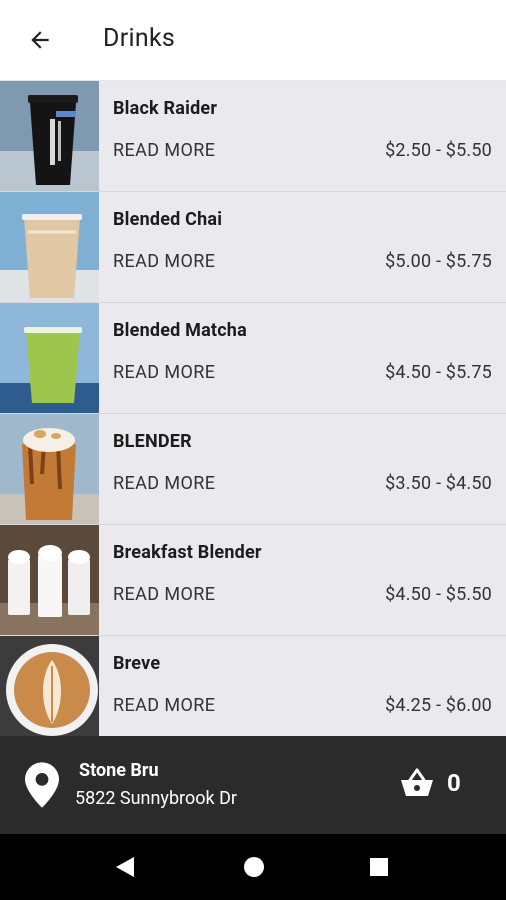 Image resolution: width=506 pixels, height=900 pixels. Describe the element at coordinates (253, 136) in the screenshot. I see `product-item: Black Raider READ MORE $2.50 - $5.50` at that location.